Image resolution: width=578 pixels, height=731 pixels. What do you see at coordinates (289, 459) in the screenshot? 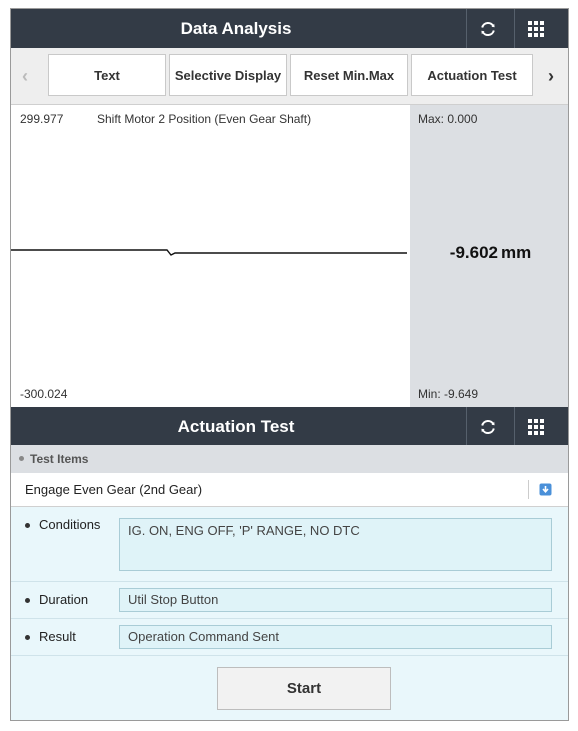
I see `test-items-header: Test Items` at bounding box center [289, 459].